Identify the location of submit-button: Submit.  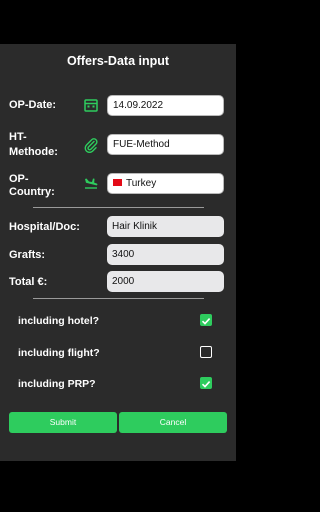
(63, 422).